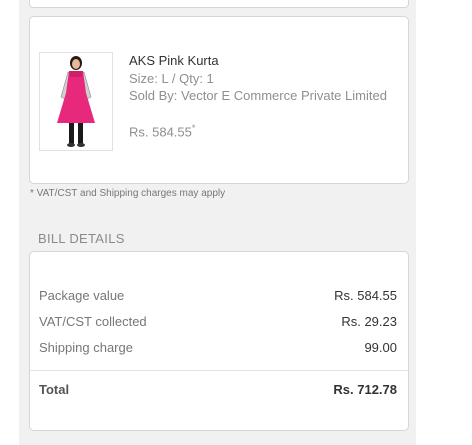  Describe the element at coordinates (81, 238) in the screenshot. I see `bill-details-heading: BILL DETAILS` at that location.